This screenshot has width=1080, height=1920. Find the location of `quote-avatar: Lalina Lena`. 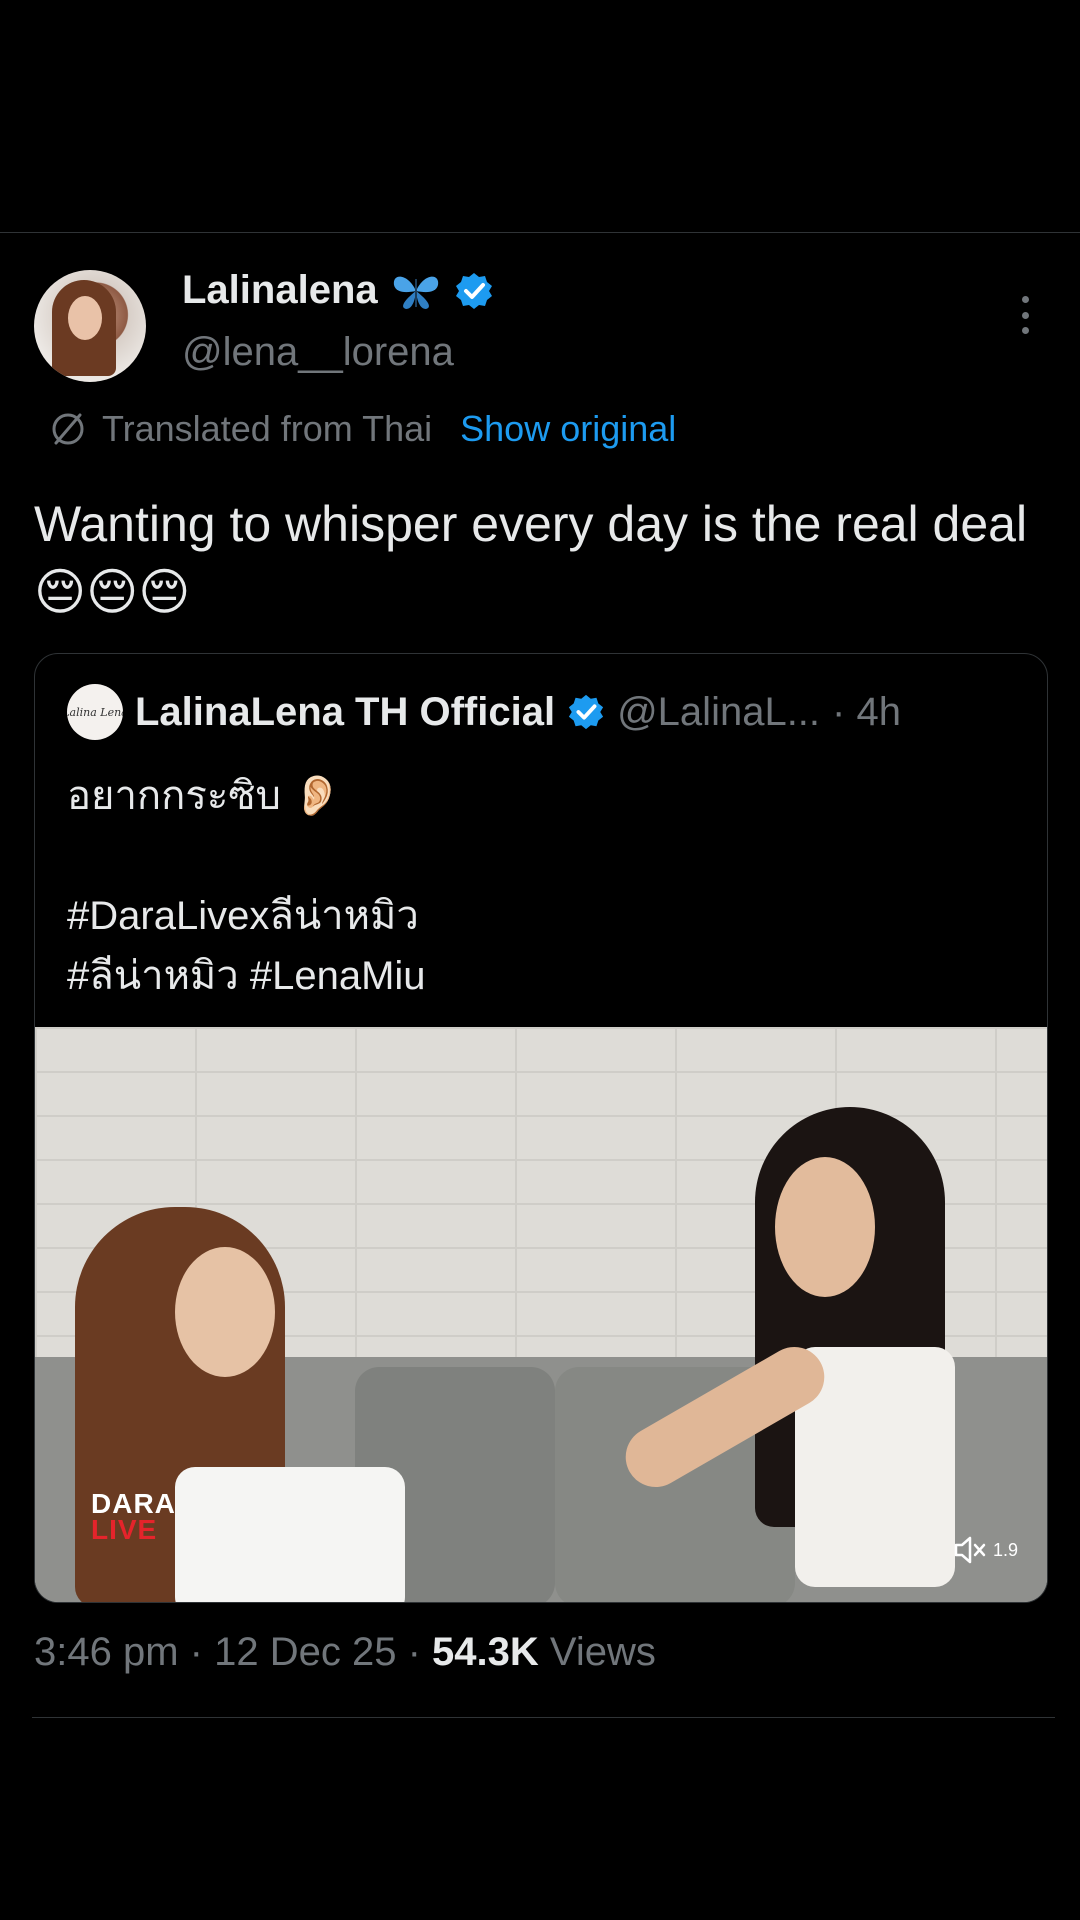

quote-avatar: Lalina Lena is located at coordinates (95, 712).